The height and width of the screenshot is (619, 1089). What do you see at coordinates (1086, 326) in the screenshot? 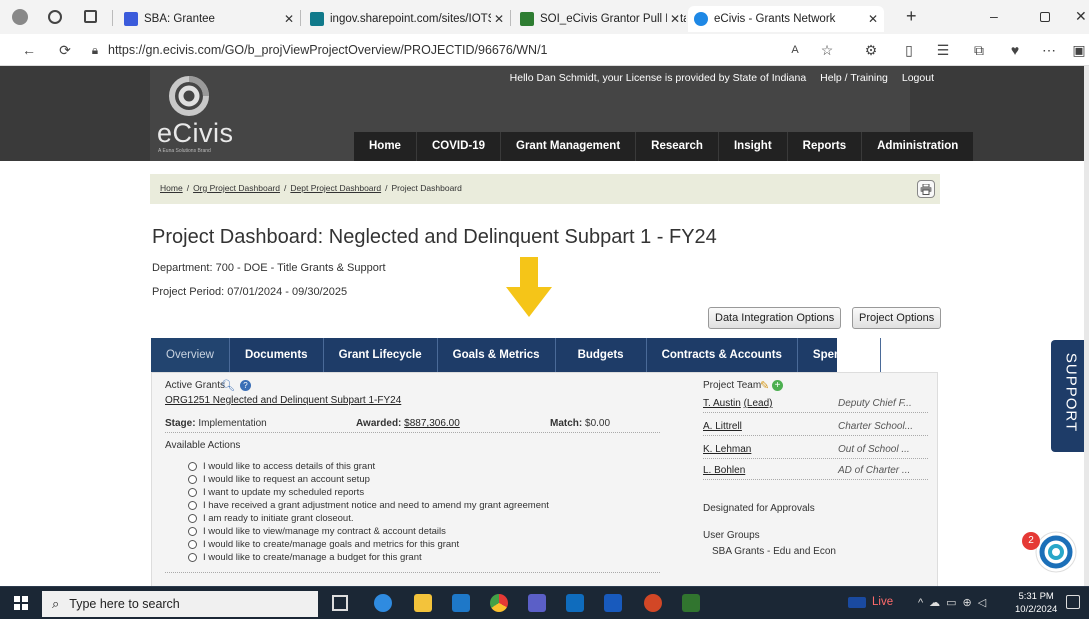
I see `scrollbar` at bounding box center [1086, 326].